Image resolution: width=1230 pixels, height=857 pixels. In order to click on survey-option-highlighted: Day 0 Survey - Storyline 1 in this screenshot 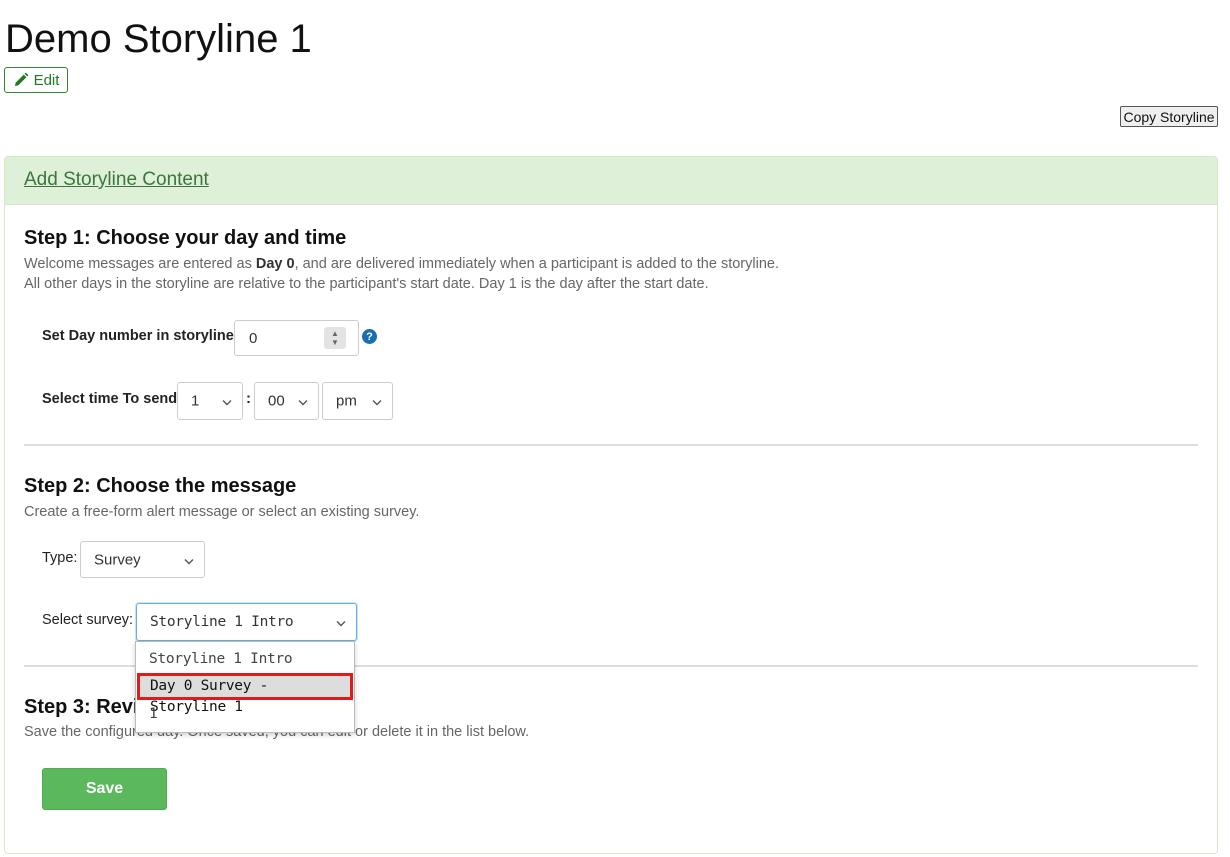, I will do `click(245, 694)`.